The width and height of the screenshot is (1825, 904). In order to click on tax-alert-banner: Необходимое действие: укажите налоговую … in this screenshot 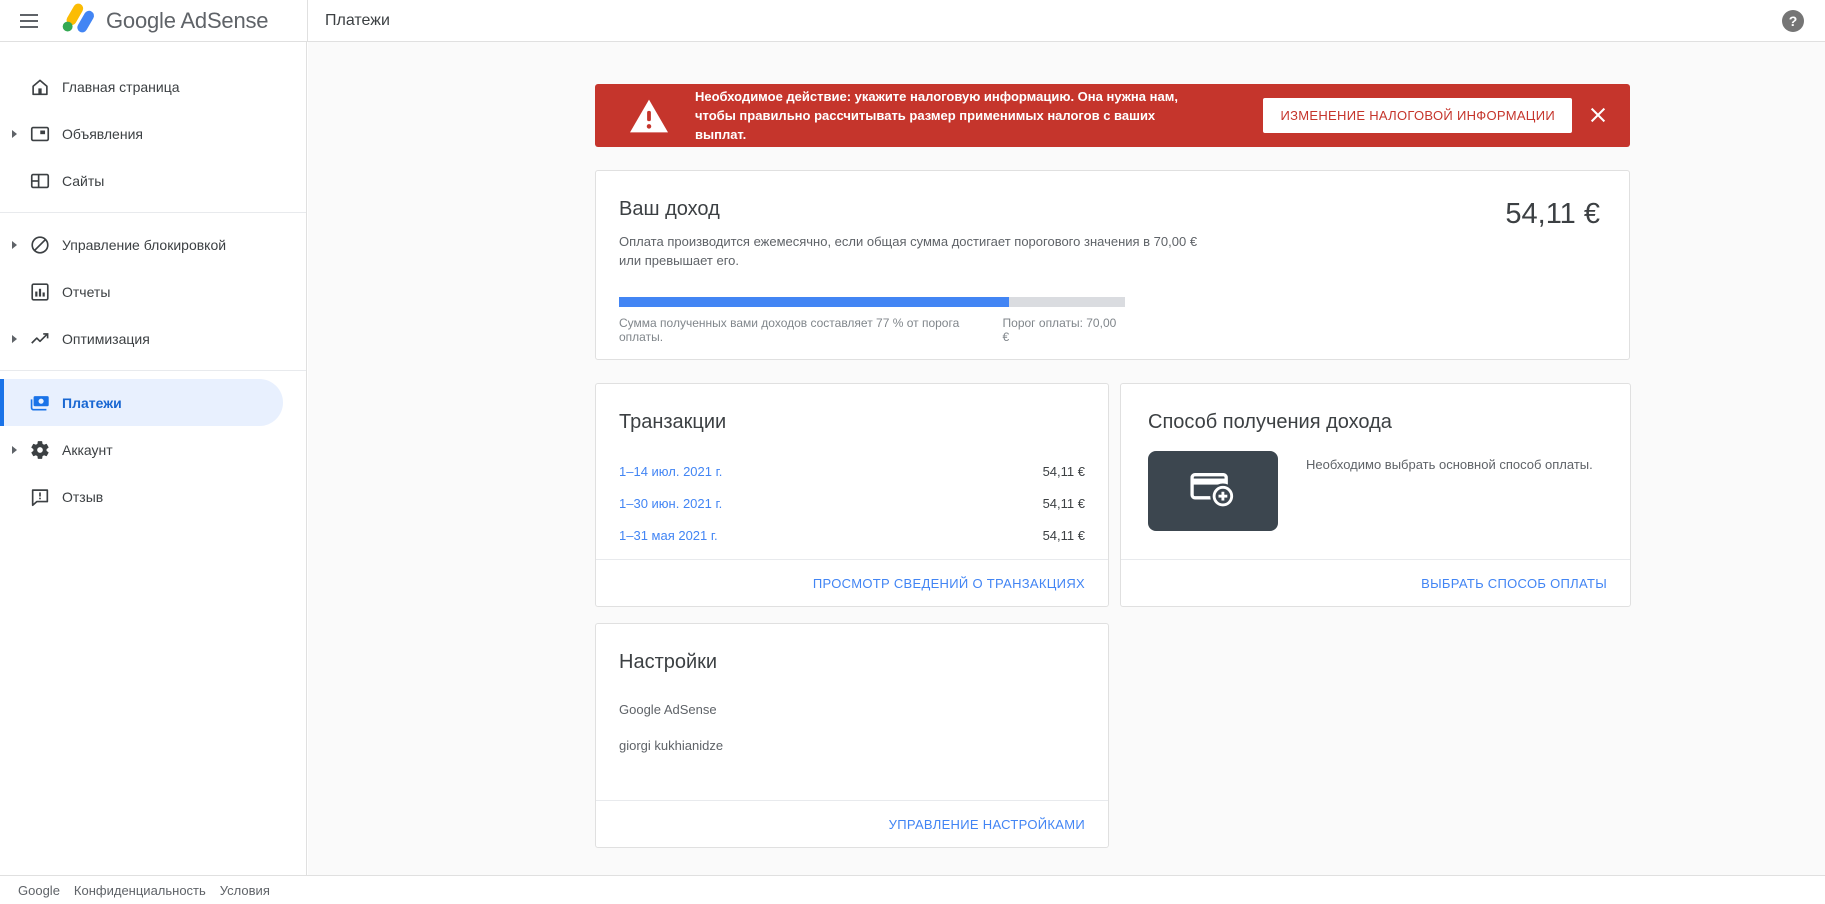, I will do `click(1112, 115)`.